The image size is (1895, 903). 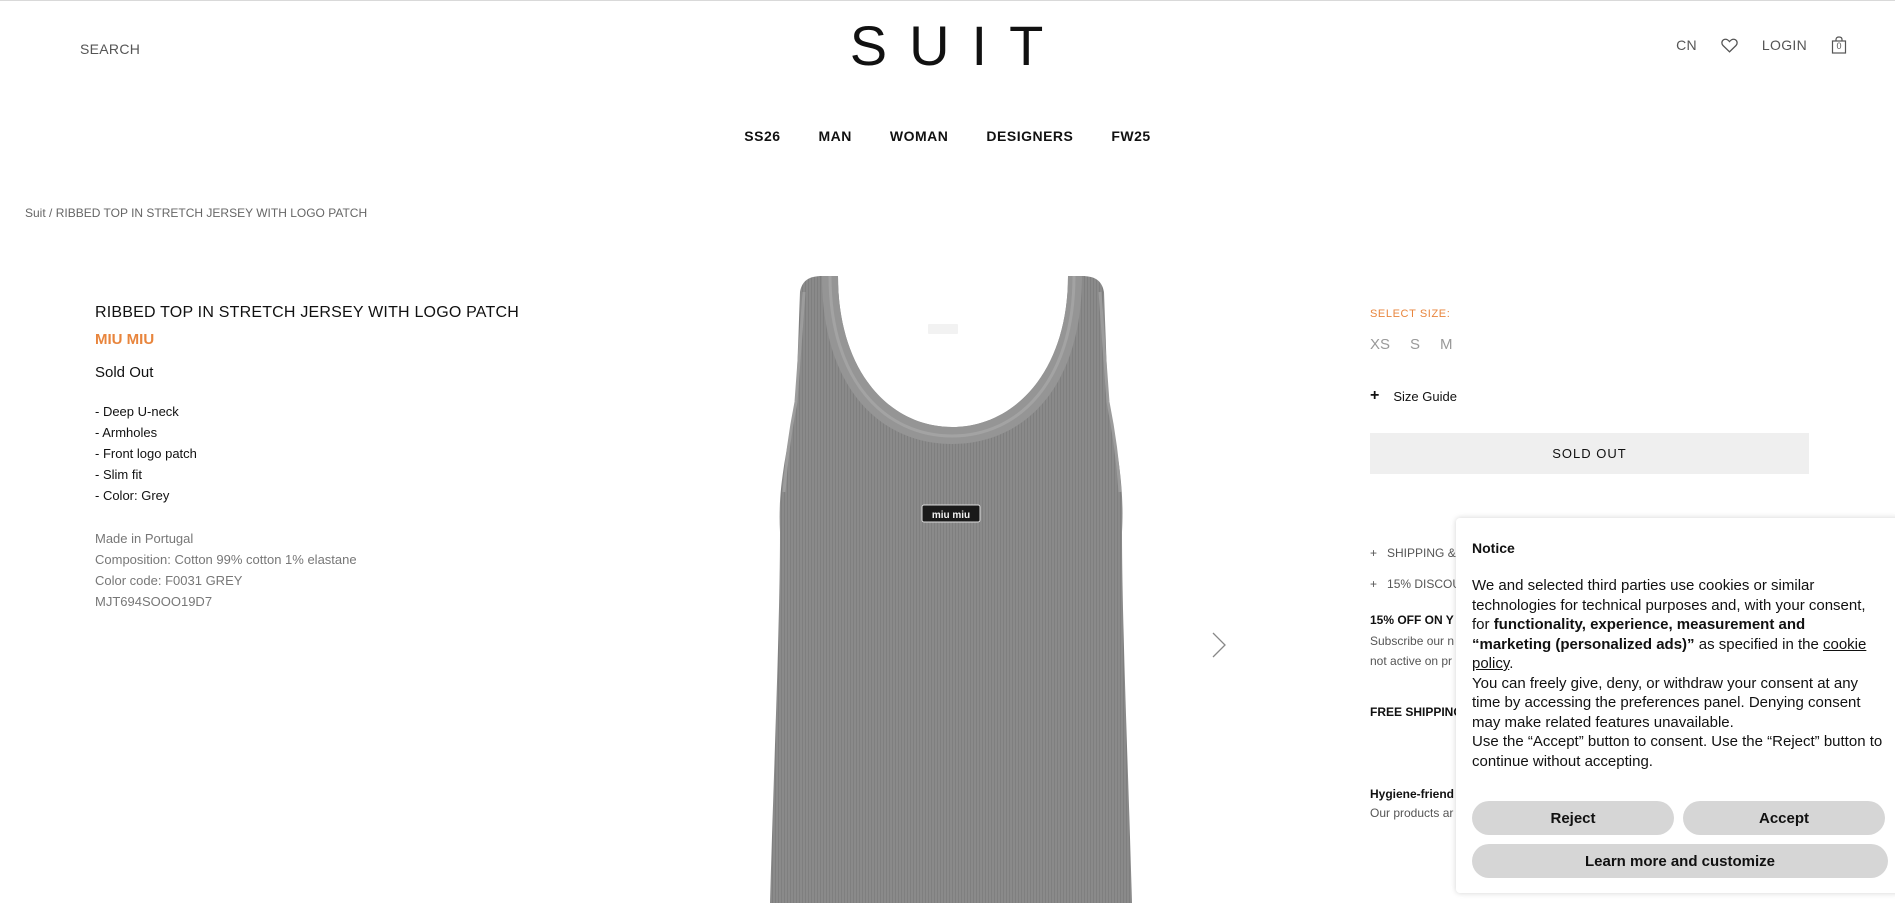 What do you see at coordinates (947, 0) in the screenshot?
I see `top-border` at bounding box center [947, 0].